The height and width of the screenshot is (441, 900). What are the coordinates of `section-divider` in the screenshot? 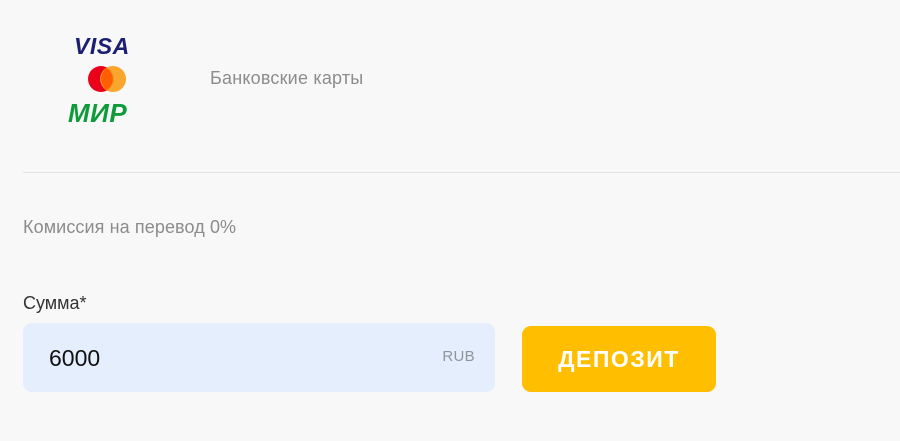 It's located at (461, 172).